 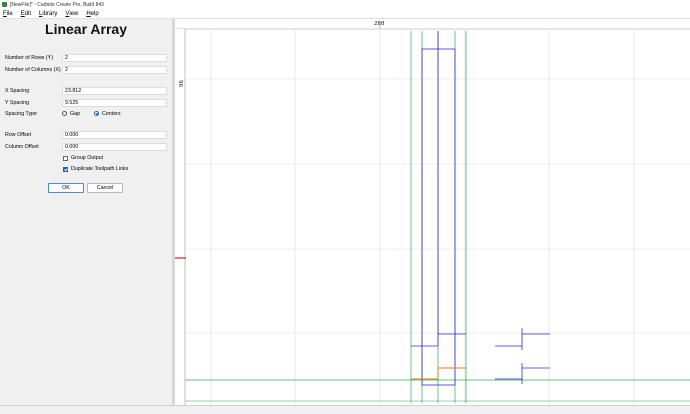 What do you see at coordinates (71, 14) in the screenshot?
I see `menu-view: View` at bounding box center [71, 14].